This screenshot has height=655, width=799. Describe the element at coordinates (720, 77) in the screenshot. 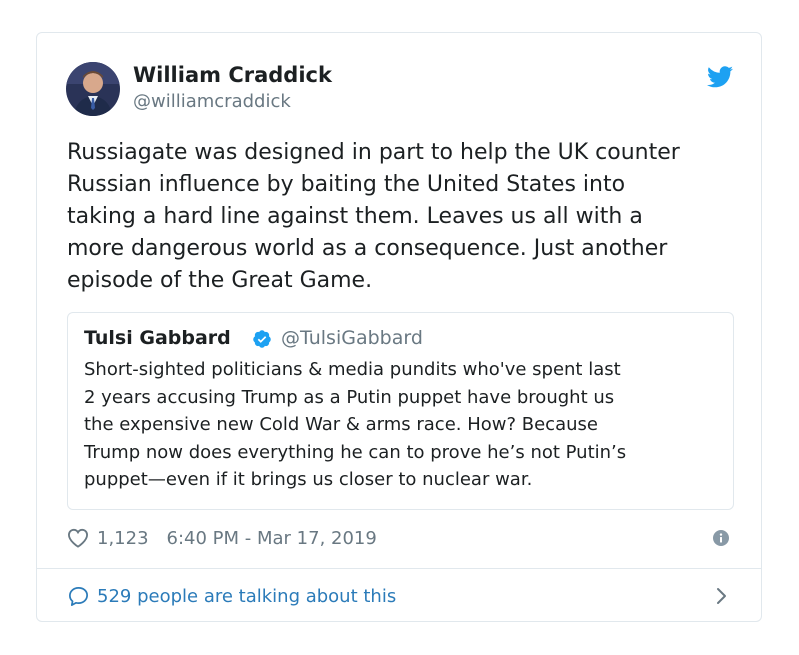

I see `twitter-bird-icon` at that location.